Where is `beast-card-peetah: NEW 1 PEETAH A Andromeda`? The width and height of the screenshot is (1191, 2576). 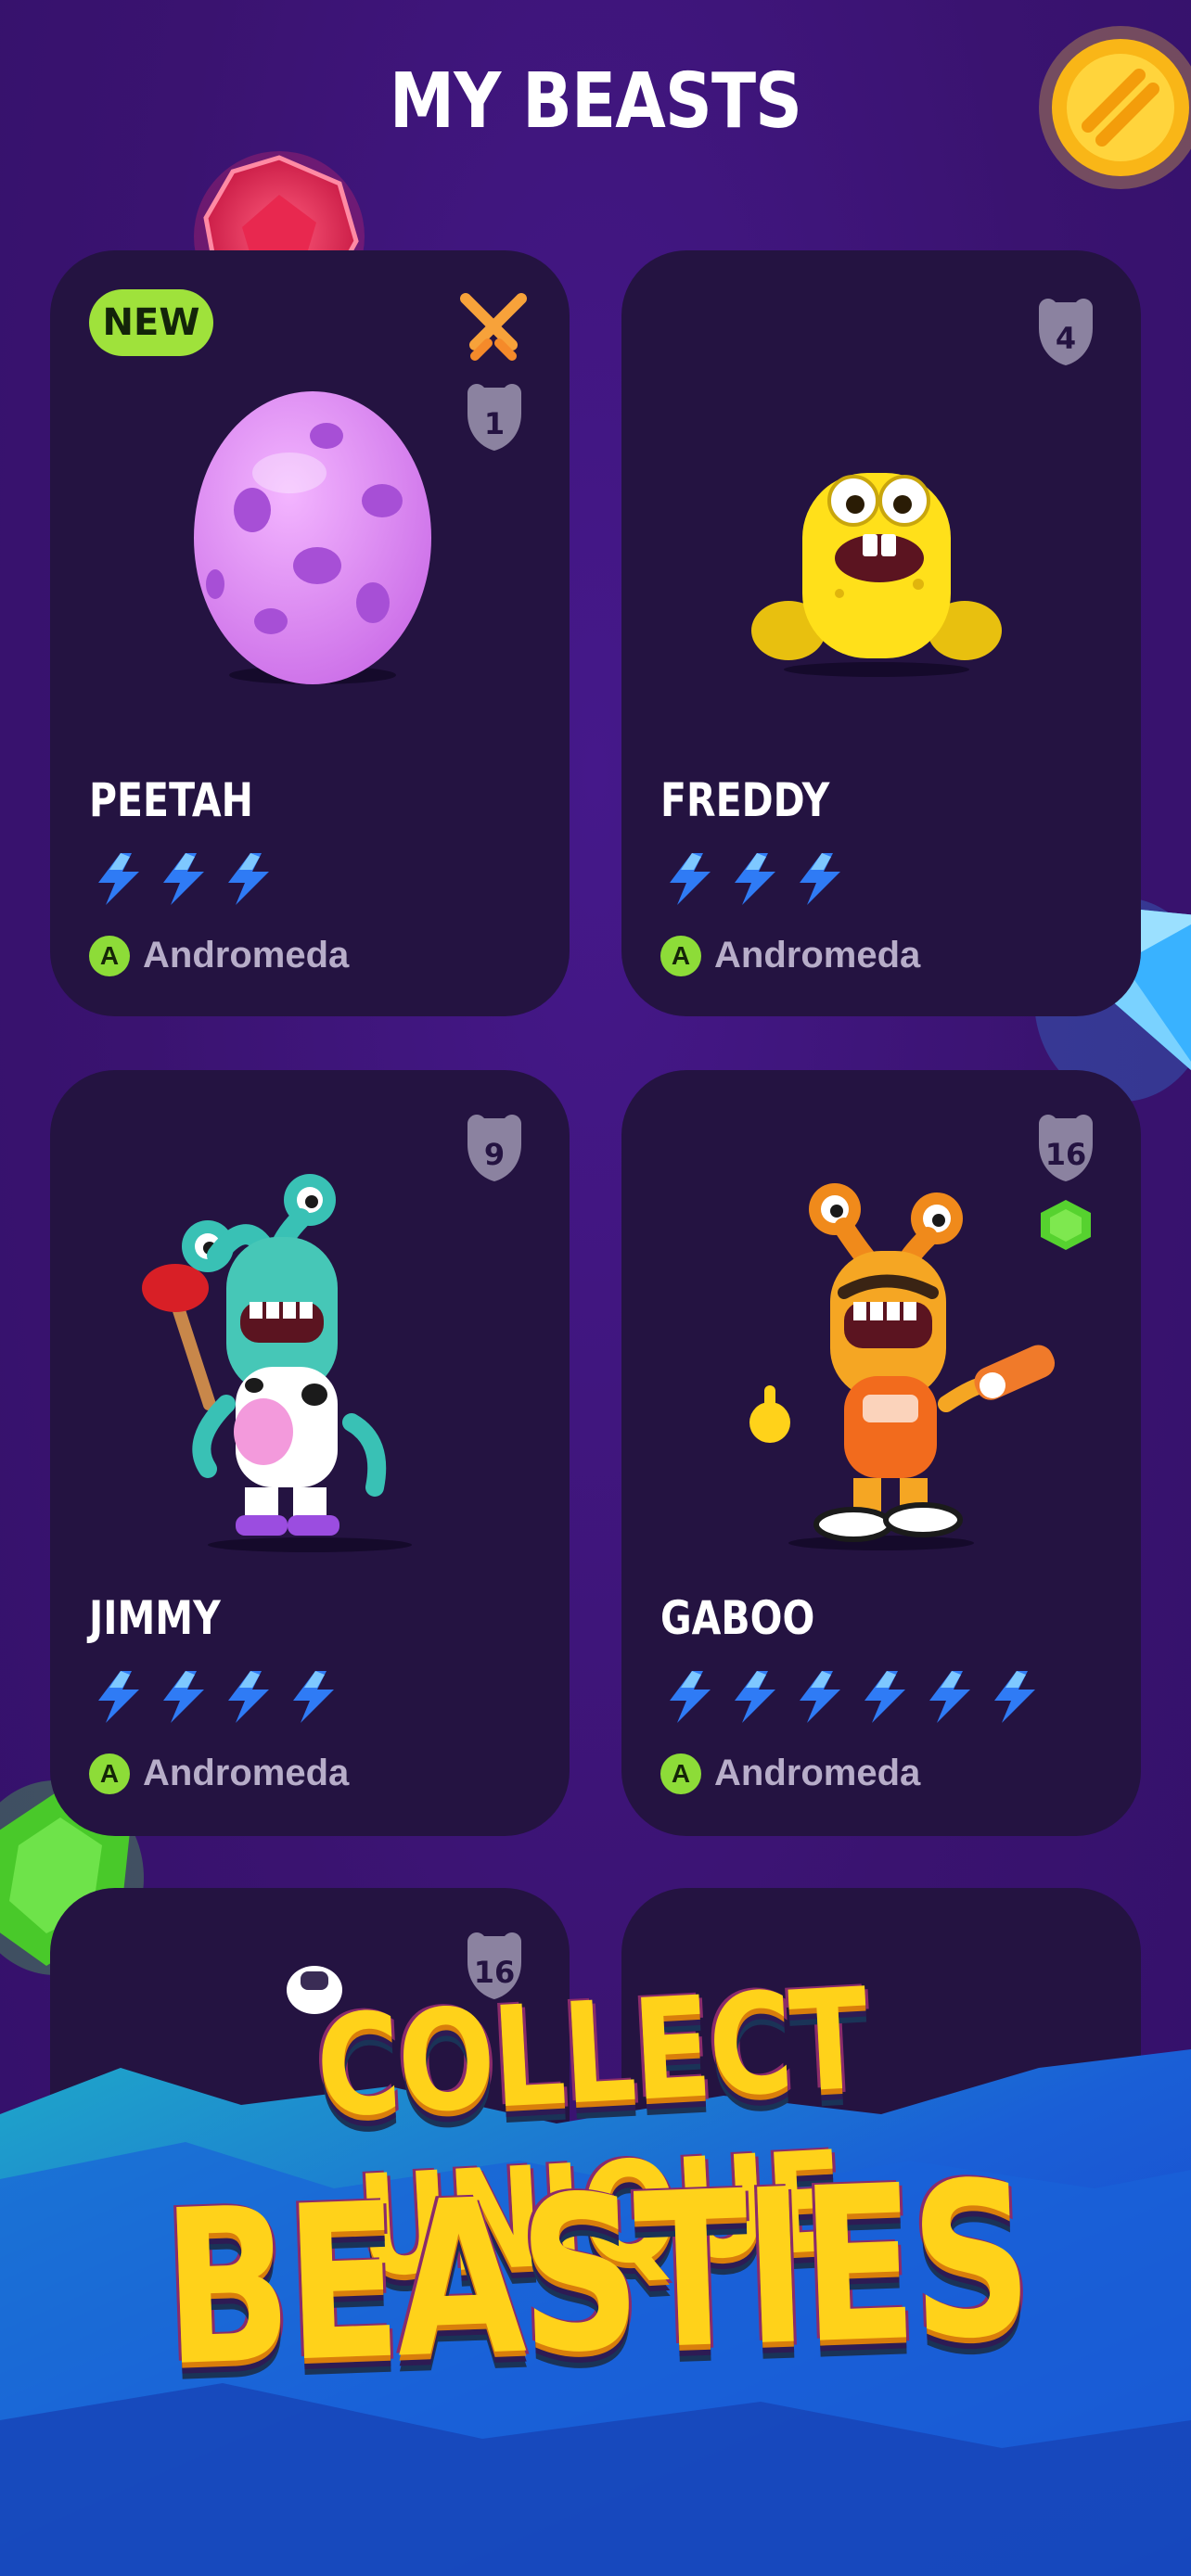 beast-card-peetah: NEW 1 PEETAH A Andromeda is located at coordinates (310, 633).